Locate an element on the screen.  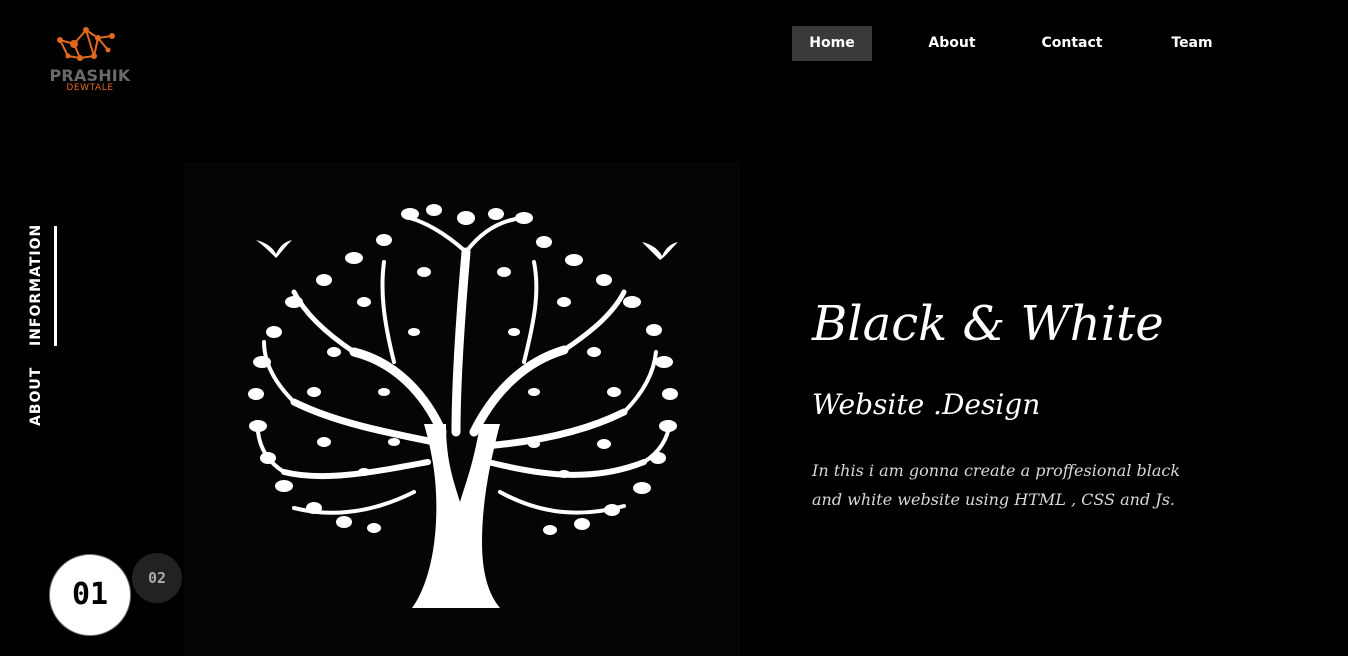
side-tabs: INFORMATION ABOUT is located at coordinates (42, 327).